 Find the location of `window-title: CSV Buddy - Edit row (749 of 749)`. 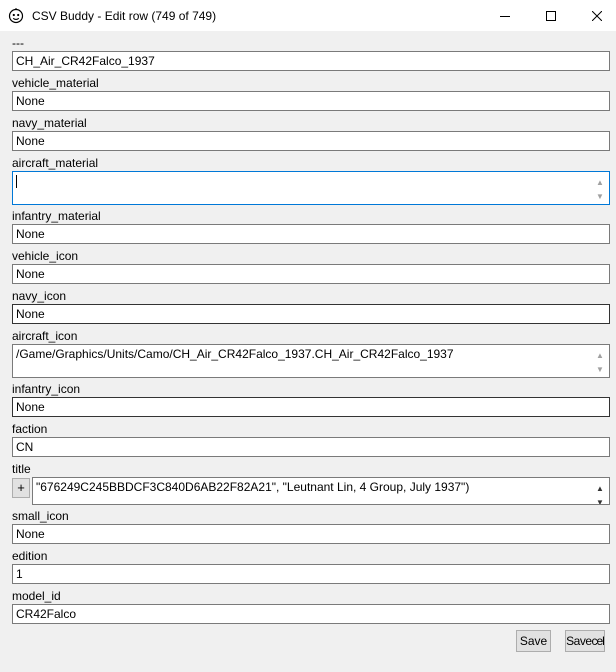

window-title: CSV Buddy - Edit row (749 of 749) is located at coordinates (124, 15).